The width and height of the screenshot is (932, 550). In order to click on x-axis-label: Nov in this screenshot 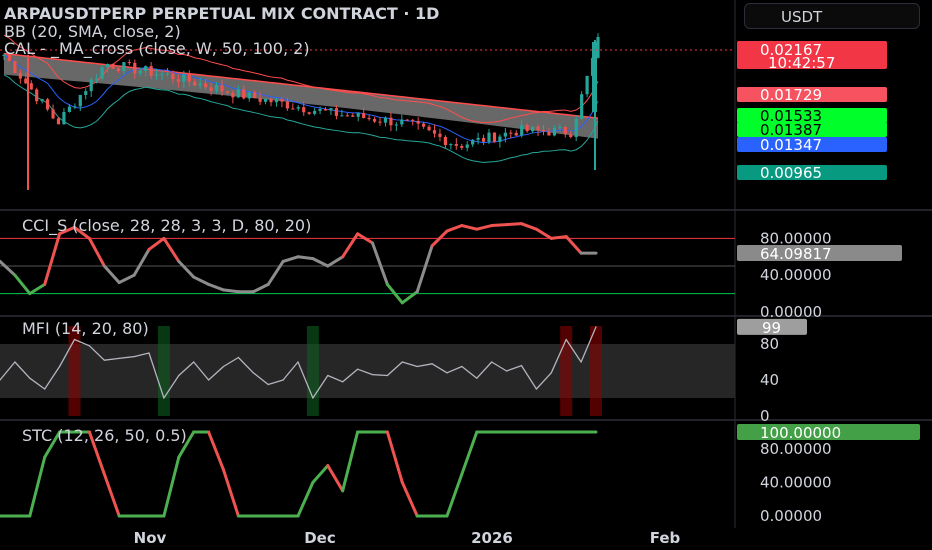, I will do `click(150, 538)`.